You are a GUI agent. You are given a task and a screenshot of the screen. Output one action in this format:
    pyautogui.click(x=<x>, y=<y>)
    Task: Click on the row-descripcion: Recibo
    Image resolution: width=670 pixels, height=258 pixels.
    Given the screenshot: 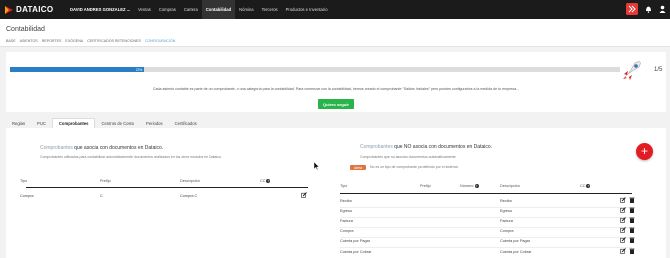 What is the action you would take?
    pyautogui.click(x=506, y=201)
    